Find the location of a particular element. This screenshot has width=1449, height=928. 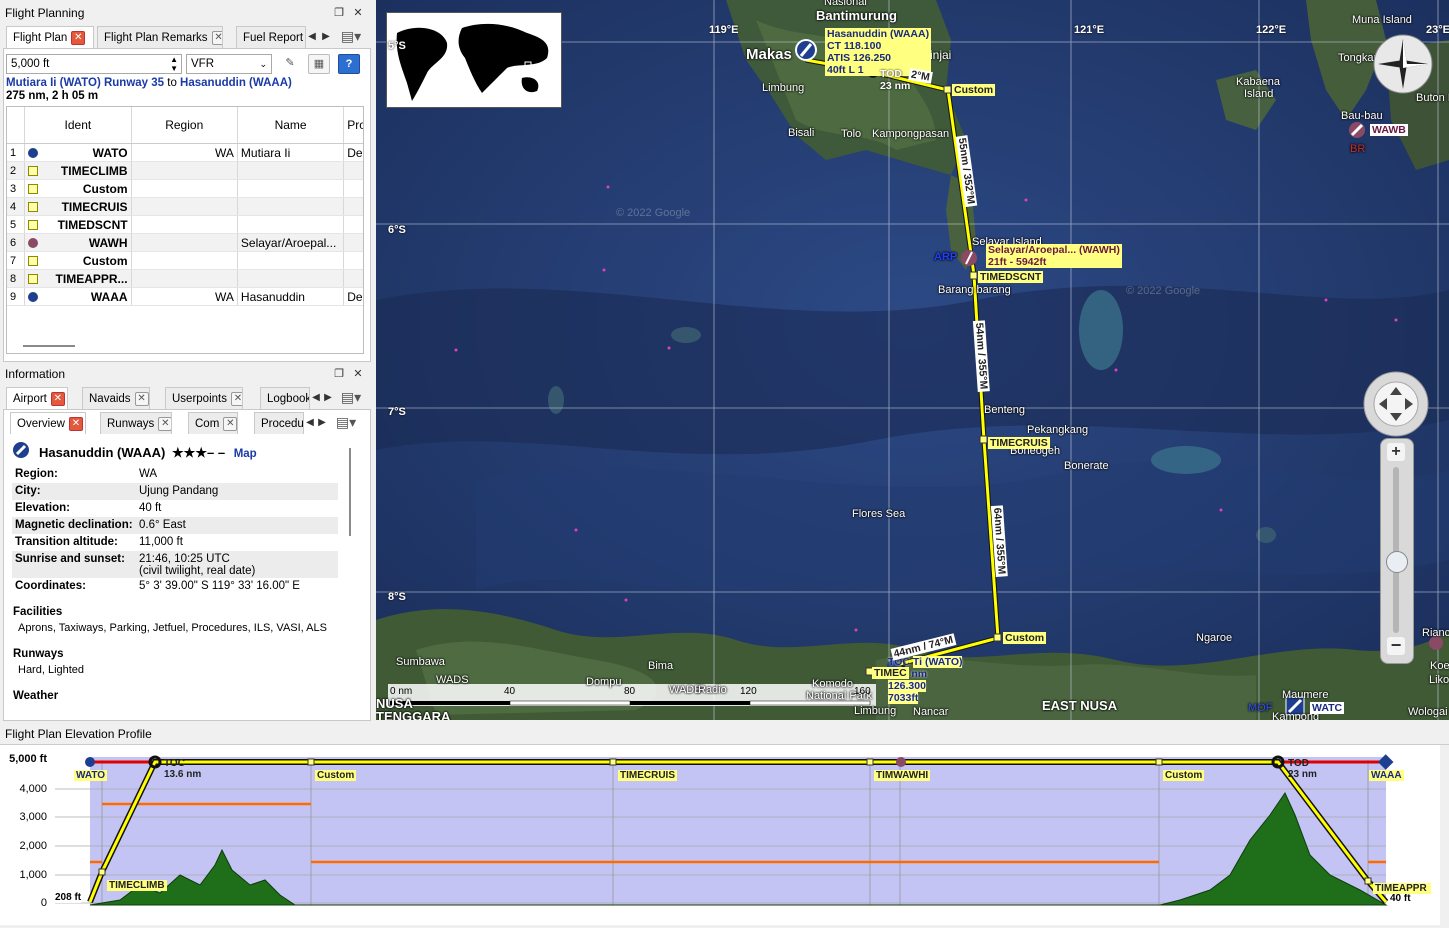

table-row: 9WAAAWAHasanuddinDestina is located at coordinates (185, 296).